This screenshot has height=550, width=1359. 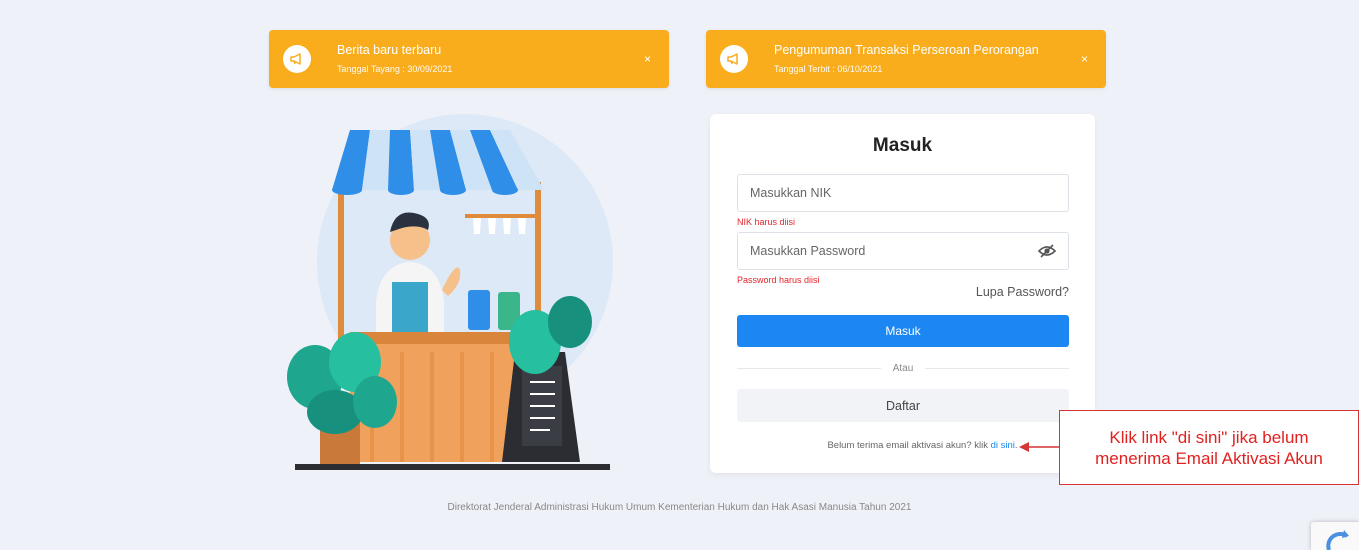 What do you see at coordinates (1047, 251) in the screenshot?
I see `eye-off-icon` at bounding box center [1047, 251].